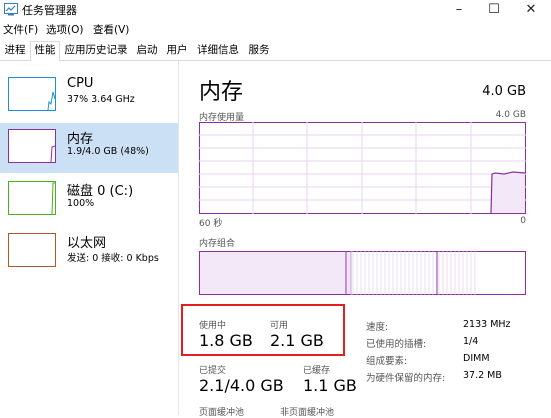 The width and height of the screenshot is (551, 418). Describe the element at coordinates (11, 9) in the screenshot. I see `task-manager-icon` at that location.